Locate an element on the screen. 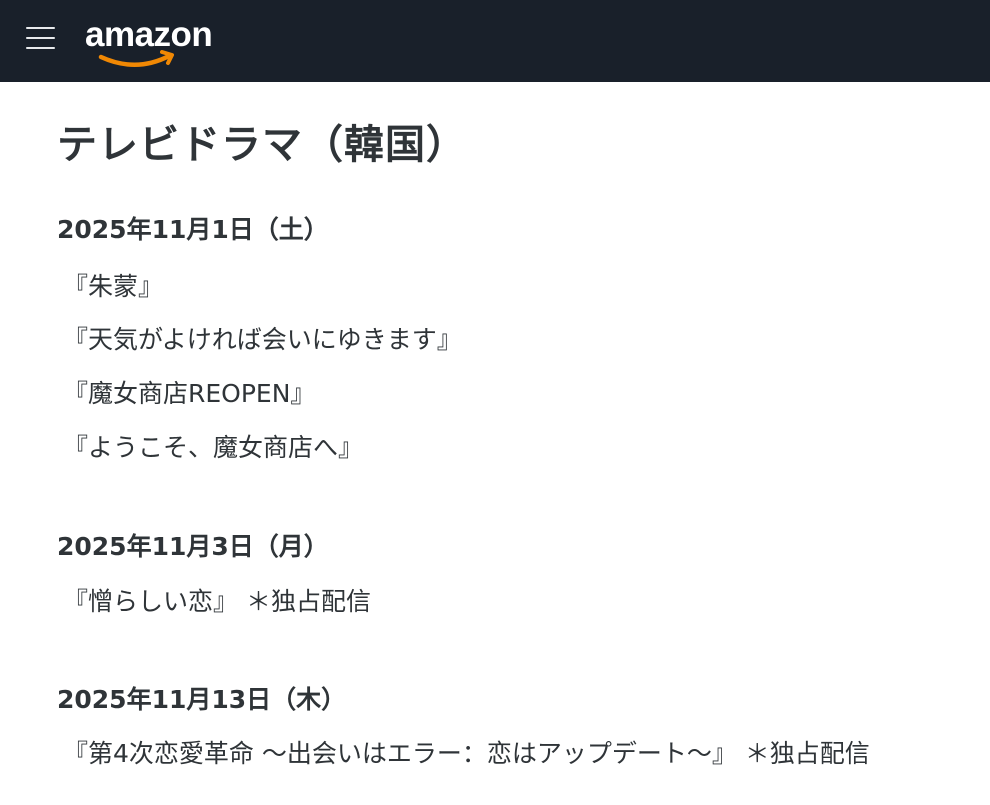 This screenshot has width=990, height=805. list-item: 『朱蒙』 is located at coordinates (113, 286).